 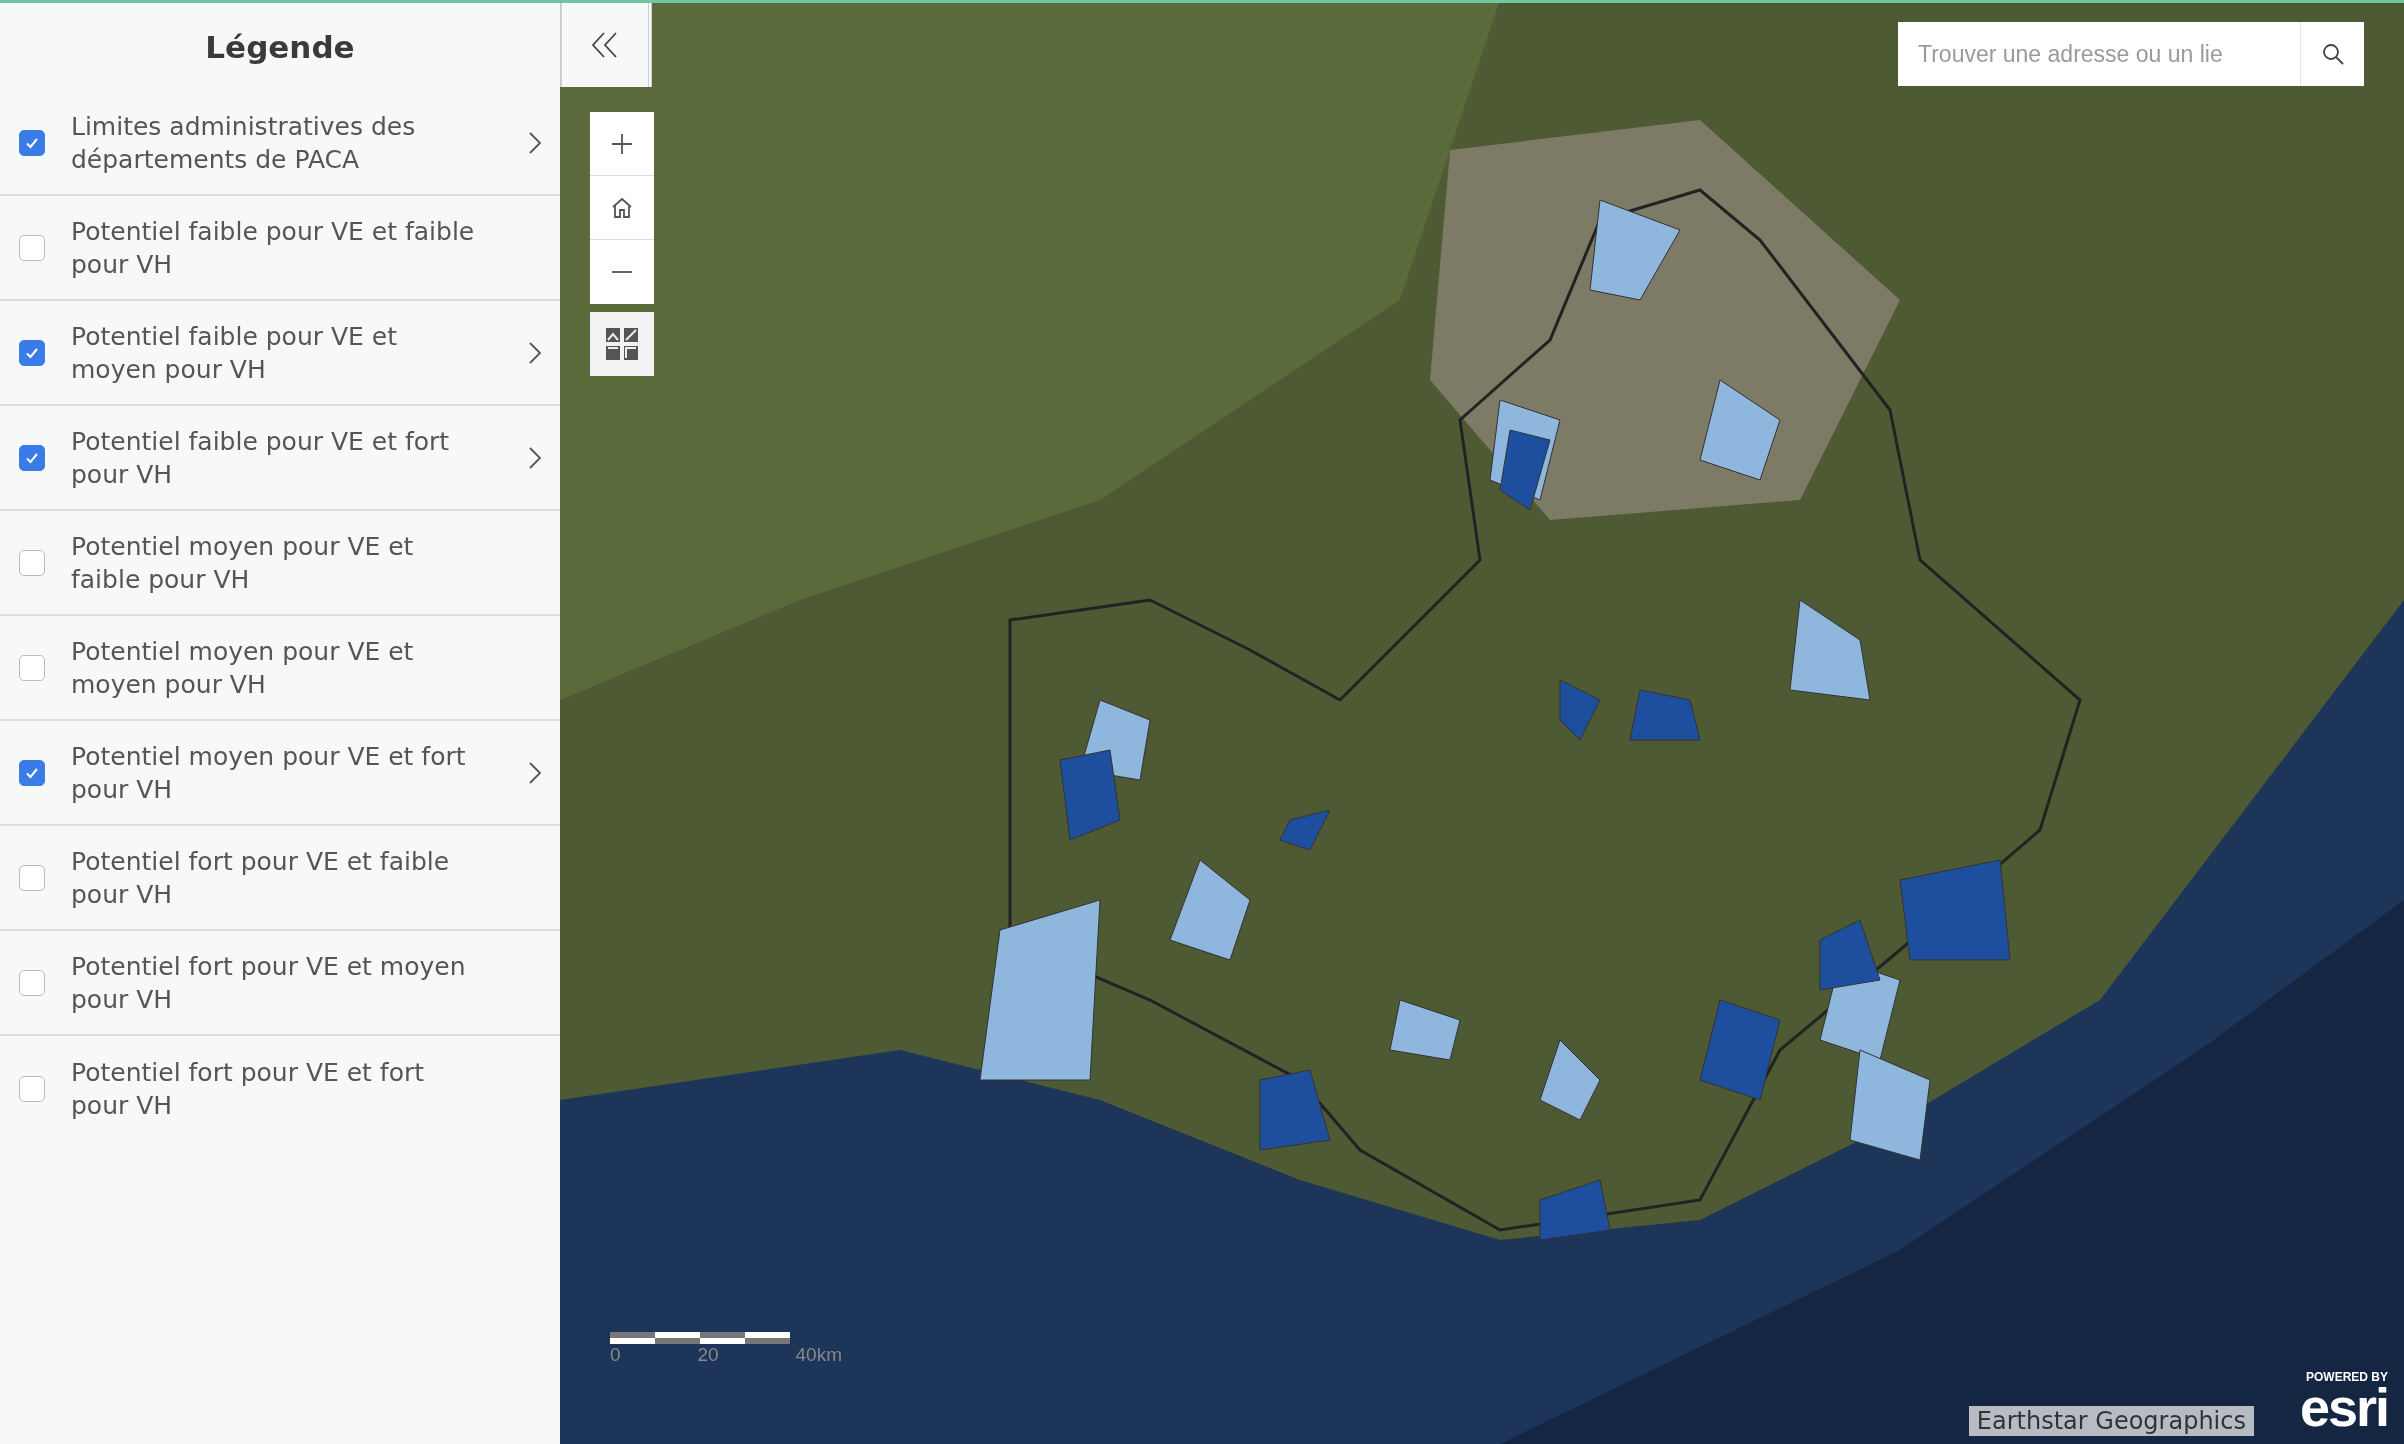 What do you see at coordinates (244, 143) in the screenshot?
I see `layer-label: Limites administratives des départements de PACA` at bounding box center [244, 143].